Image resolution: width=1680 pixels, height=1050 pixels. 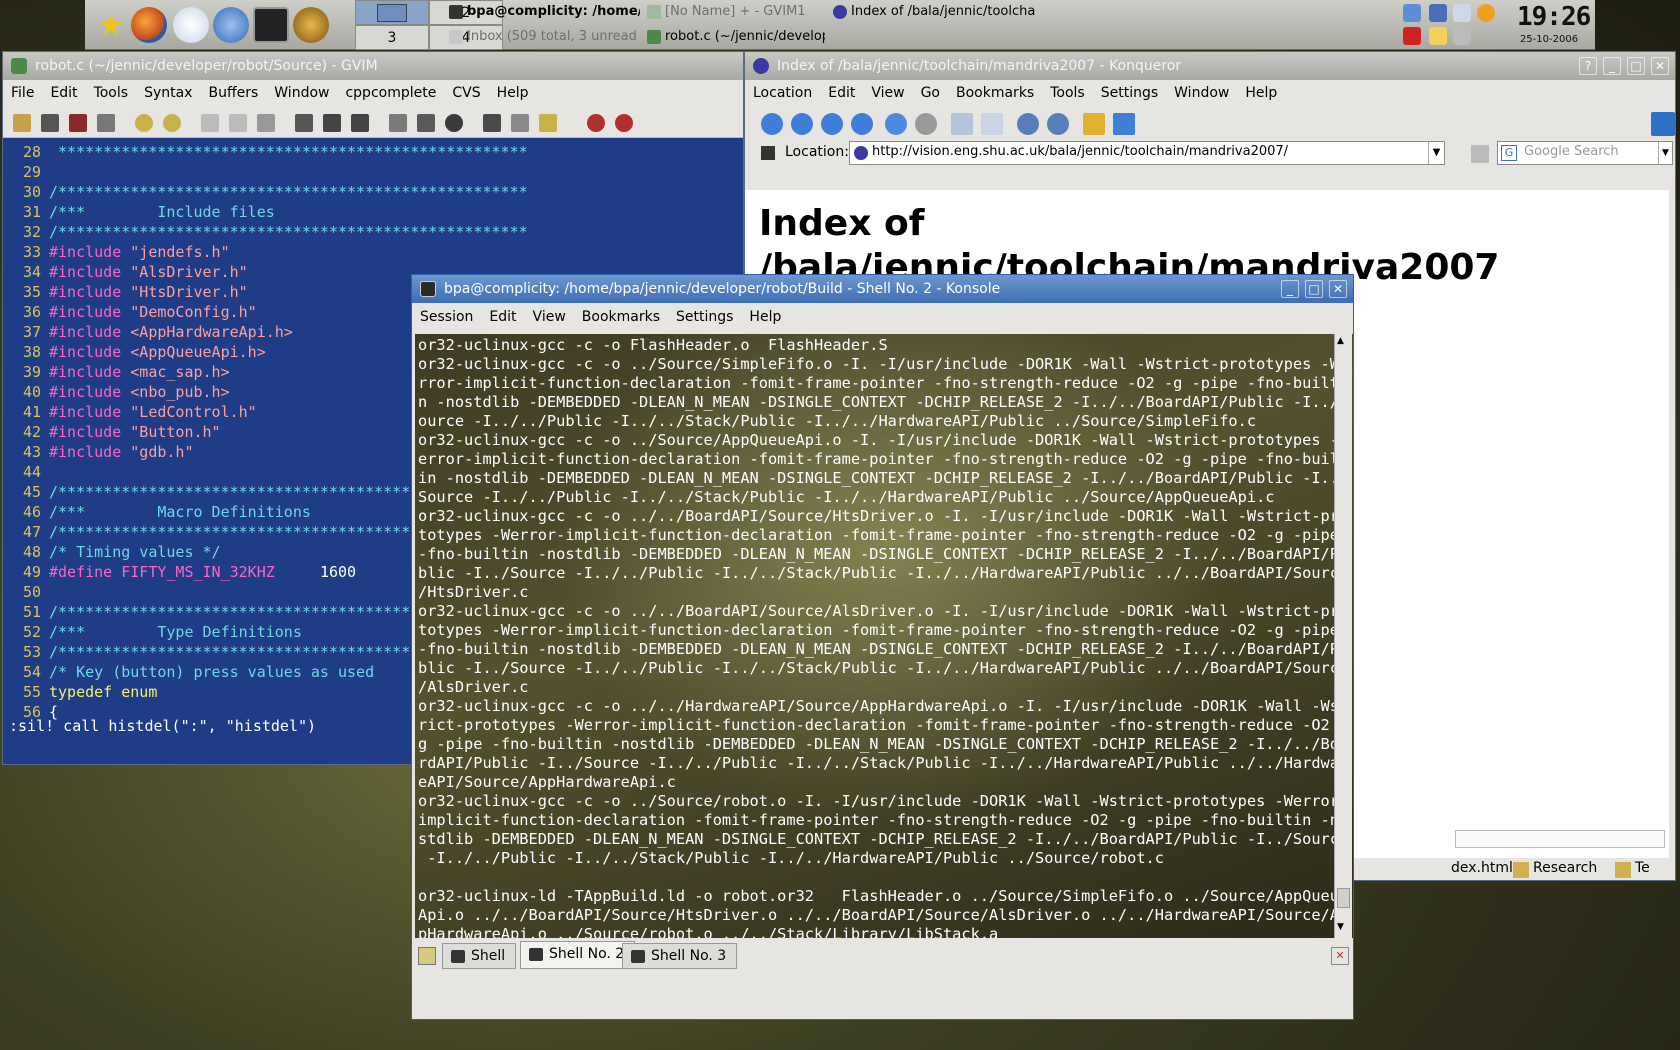 What do you see at coordinates (446, 317) in the screenshot?
I see `konsole-menu-session: Session` at bounding box center [446, 317].